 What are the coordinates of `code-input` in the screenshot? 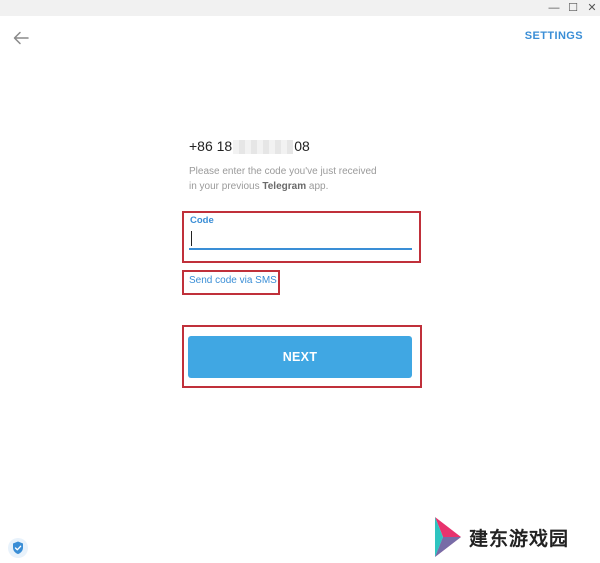 It's located at (300, 239).